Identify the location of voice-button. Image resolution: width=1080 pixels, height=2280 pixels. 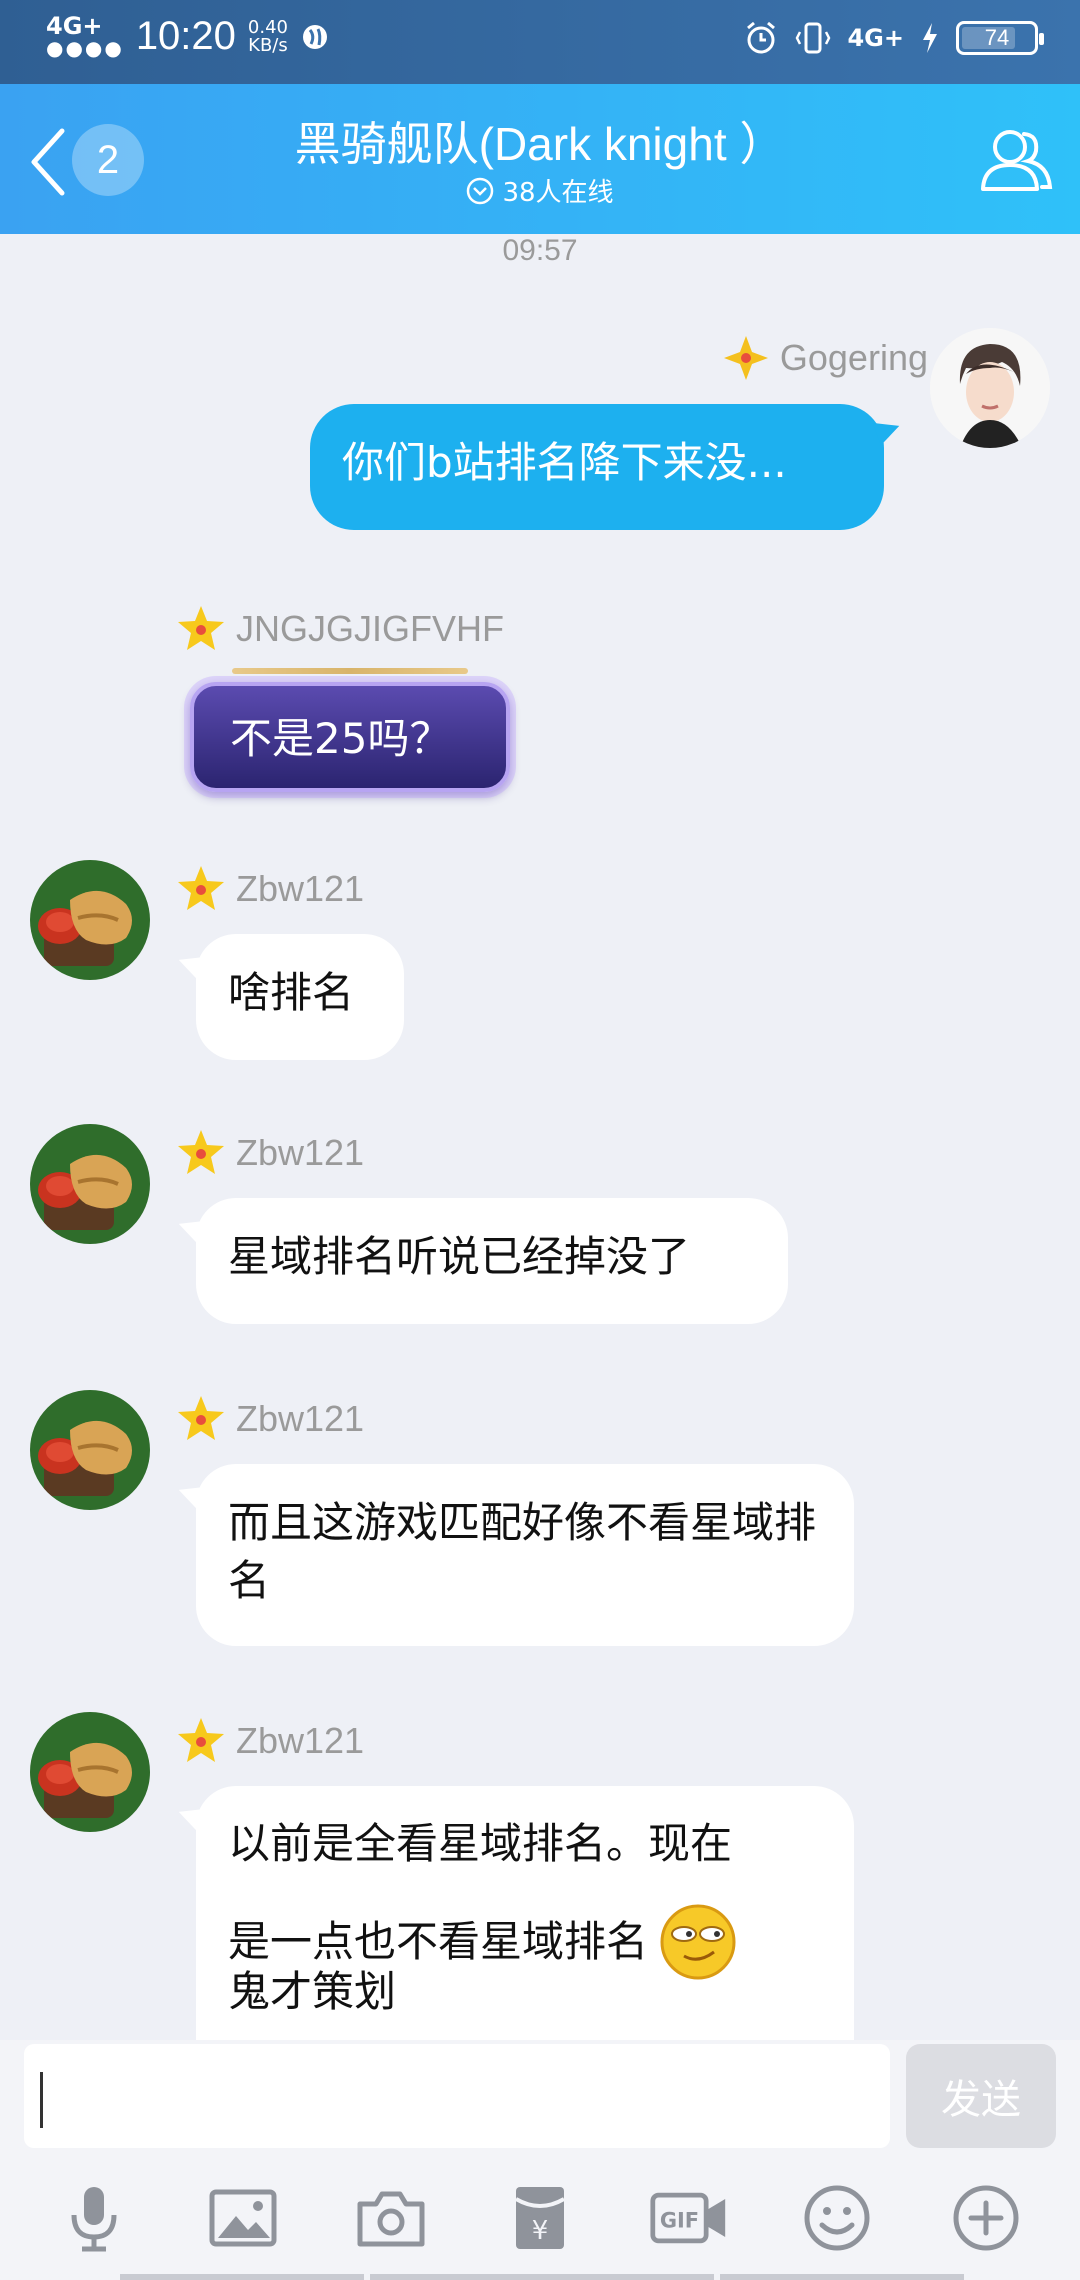
(94, 2218).